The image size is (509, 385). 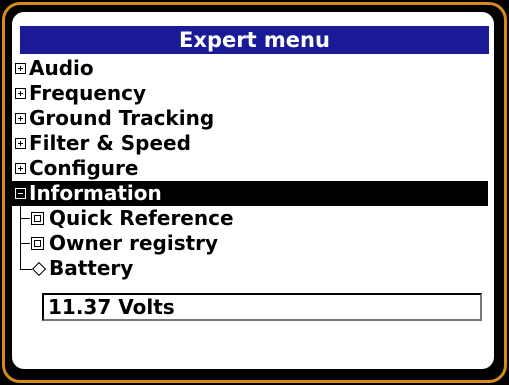 What do you see at coordinates (20, 193) in the screenshot?
I see `collapse-minus-icon` at bounding box center [20, 193].